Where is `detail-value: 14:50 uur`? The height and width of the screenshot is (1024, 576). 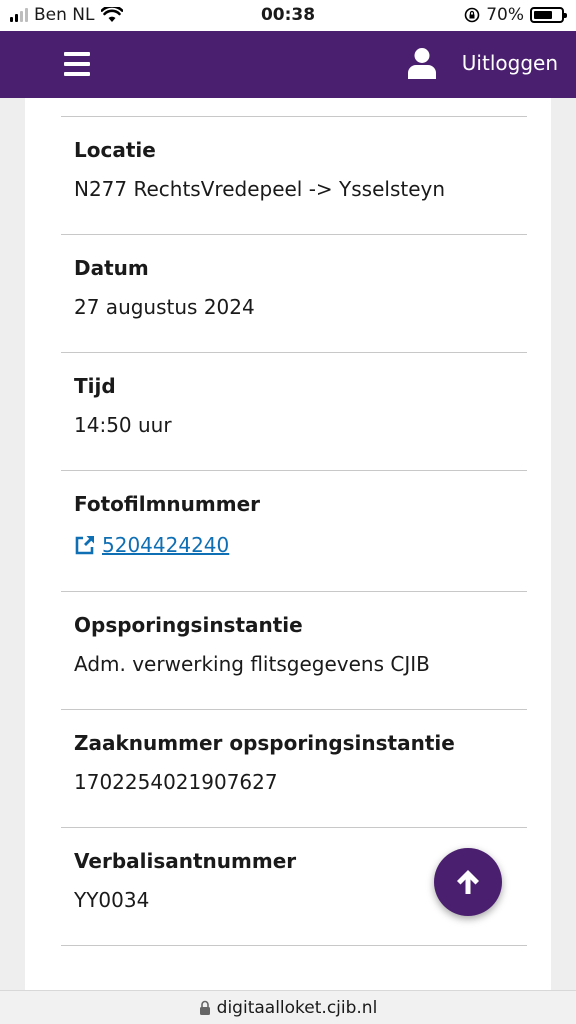 detail-value: 14:50 uur is located at coordinates (123, 425).